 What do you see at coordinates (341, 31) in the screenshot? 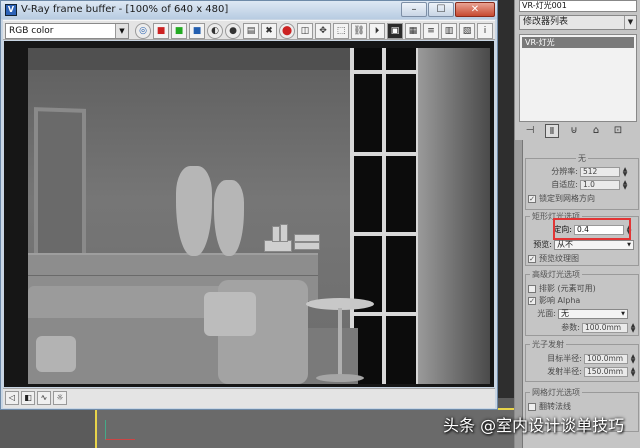
I see `region-render-icon: ⬚` at bounding box center [341, 31].